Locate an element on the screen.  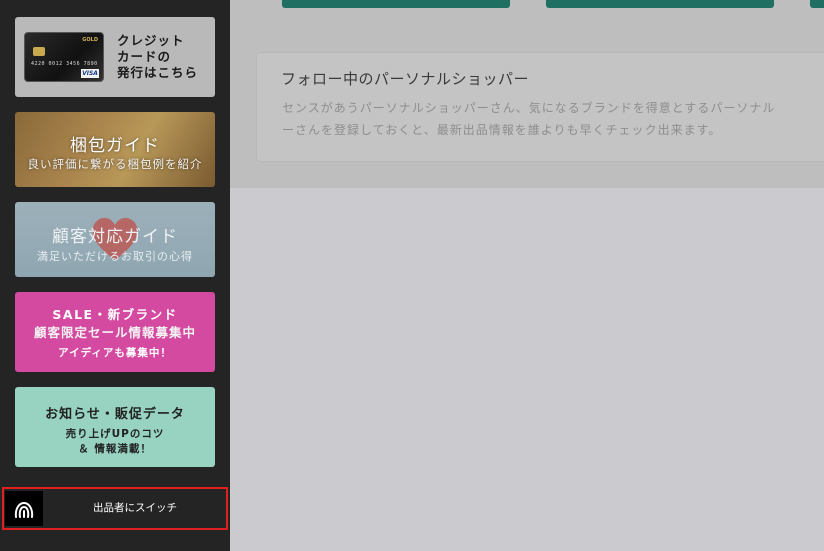
credit-card-banner-text: クレジット カードの 発行はこちら is located at coordinates (158, 56).